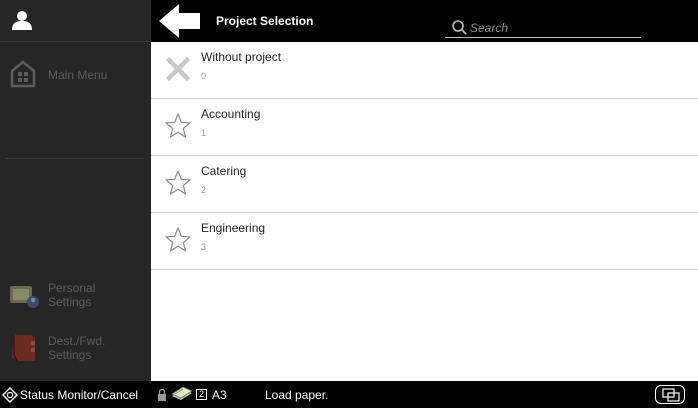  Describe the element at coordinates (231, 114) in the screenshot. I see `project-name: Accounting` at that location.